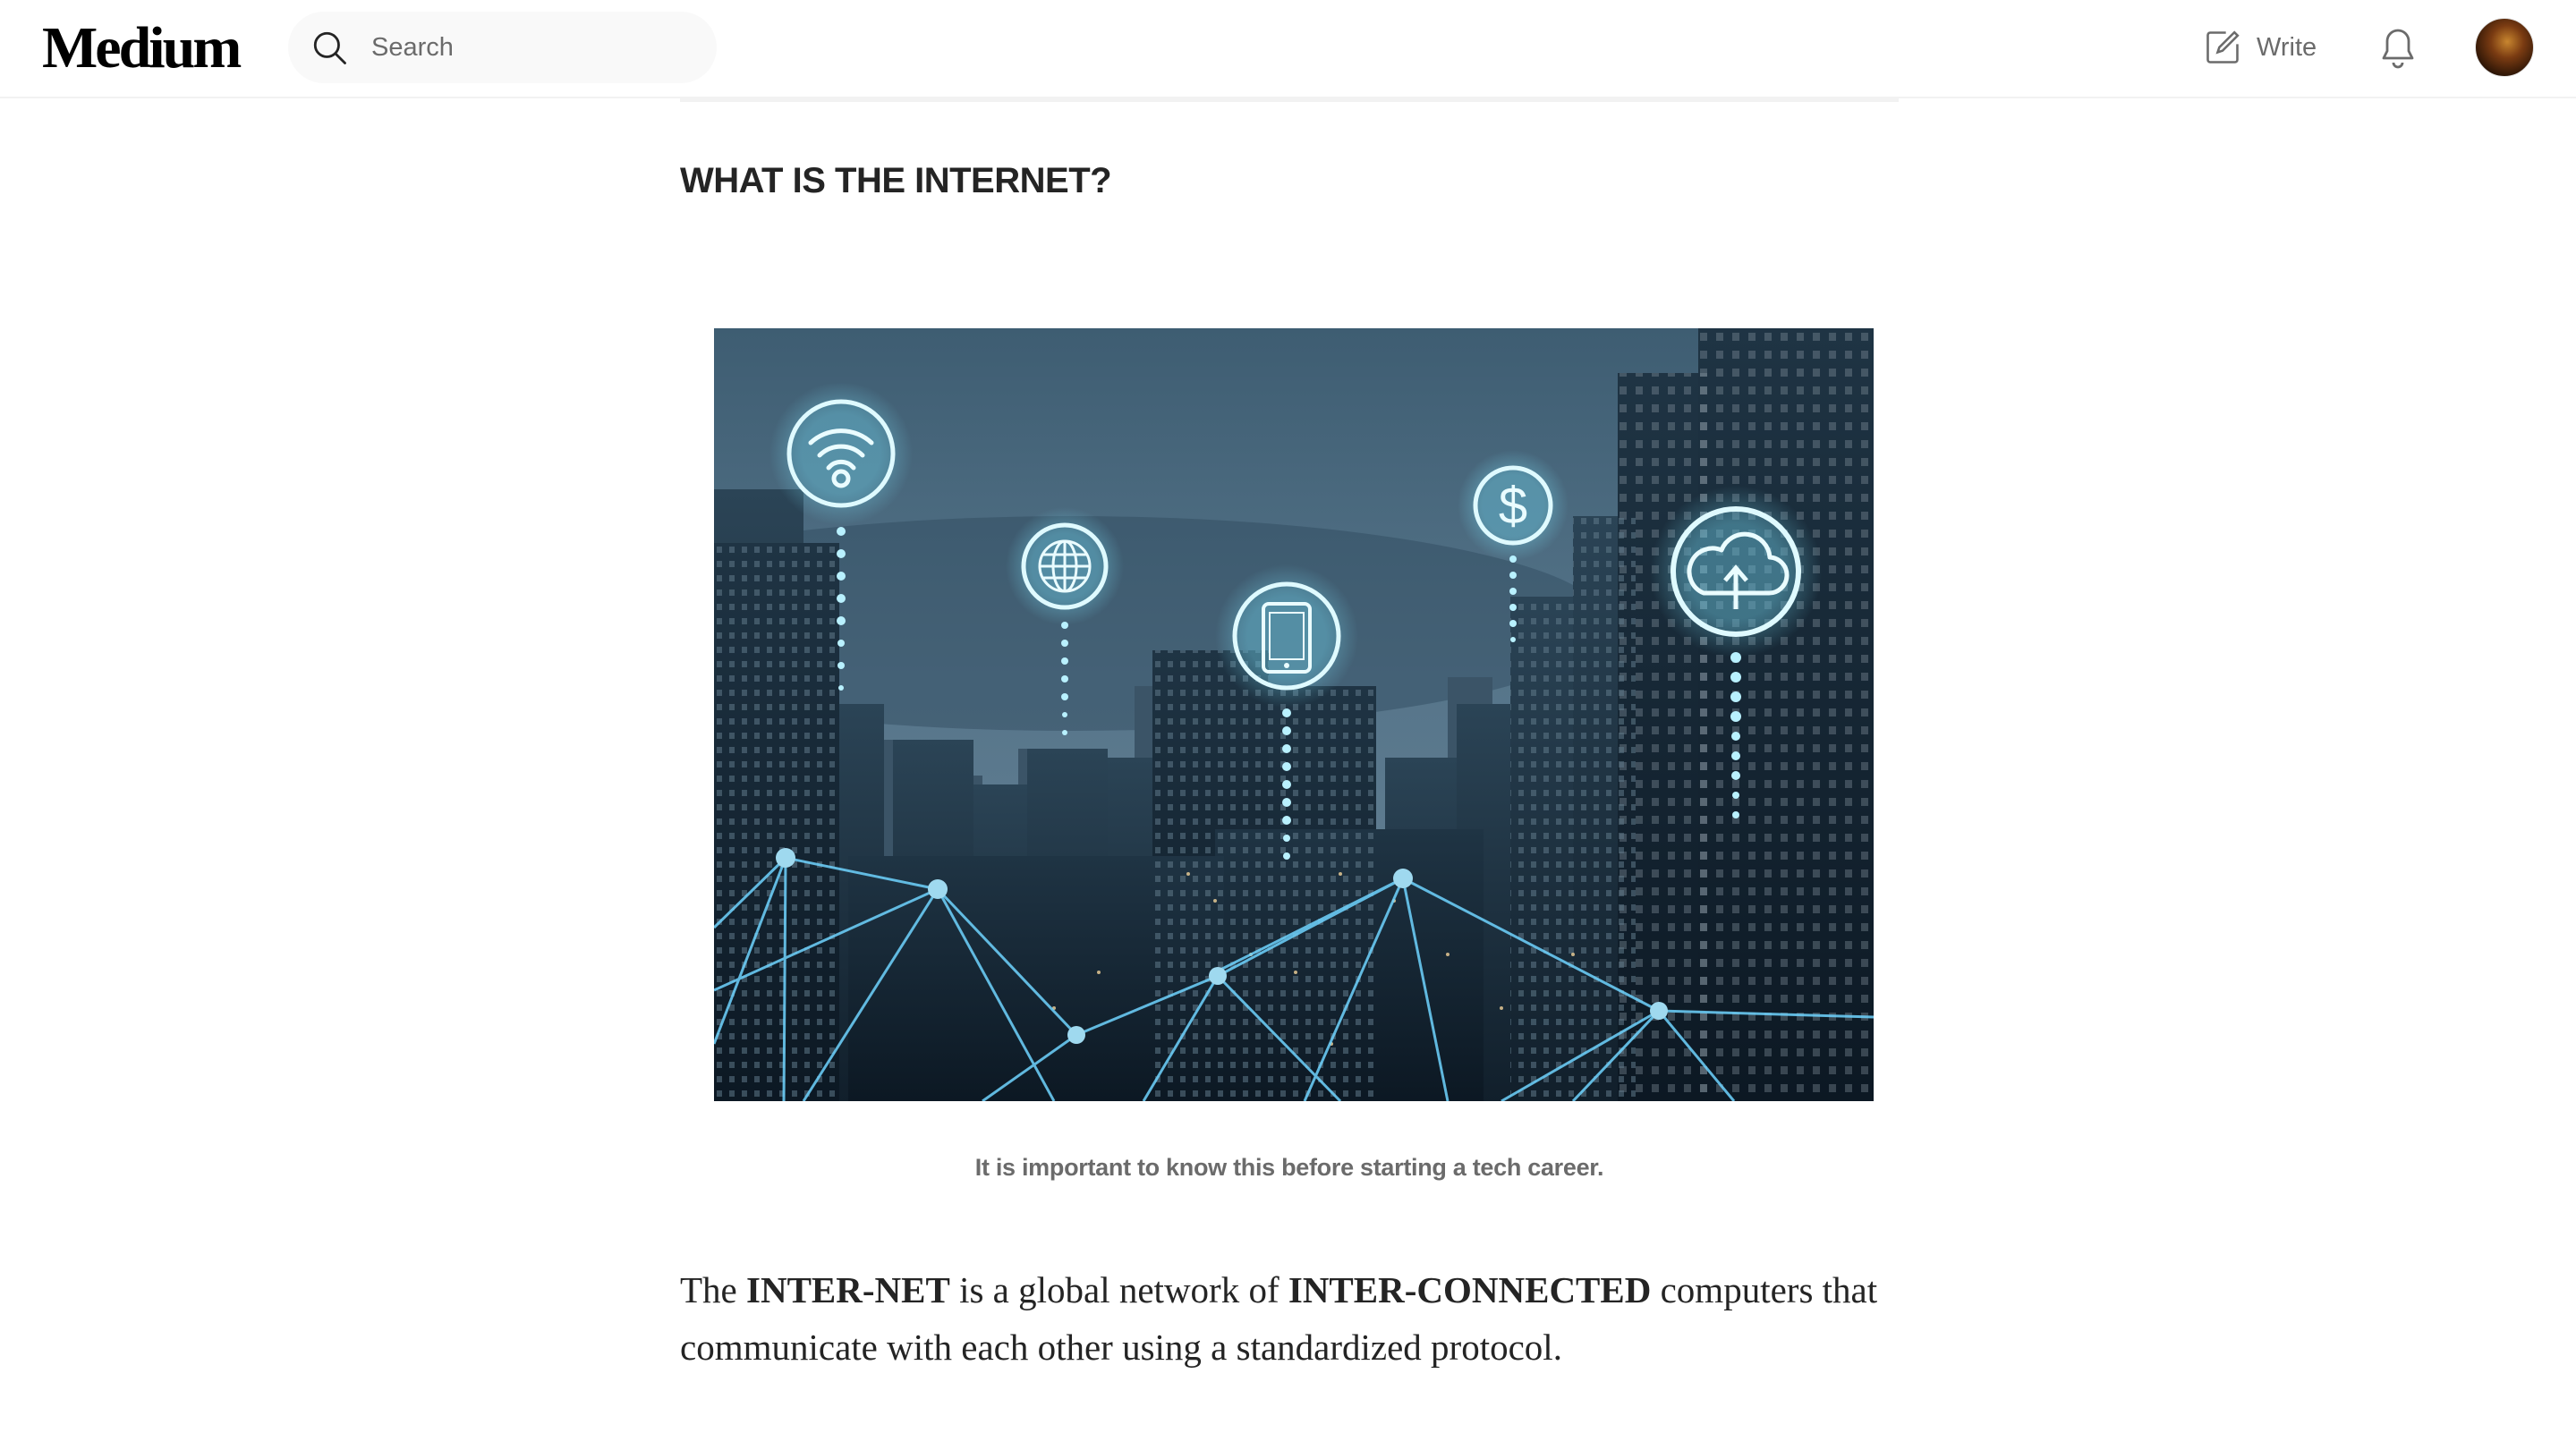 Image resolution: width=2576 pixels, height=1450 pixels. I want to click on medium-logo: Medium, so click(142, 48).